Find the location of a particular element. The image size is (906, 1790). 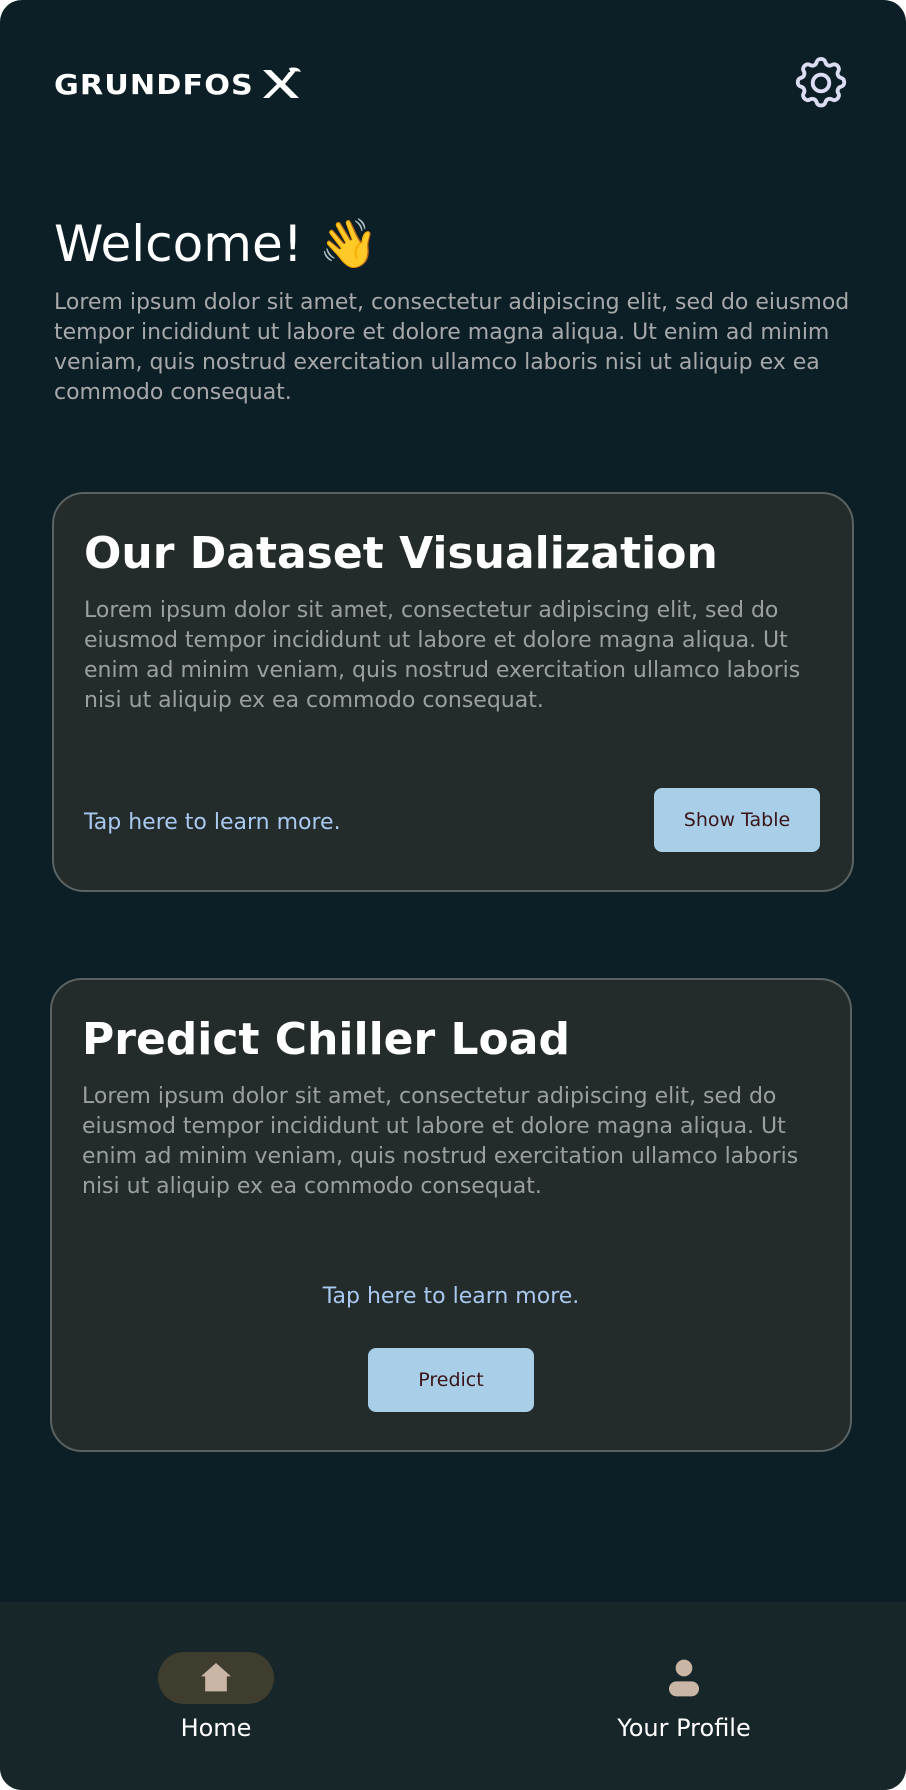

home-icon is located at coordinates (216, 1677).